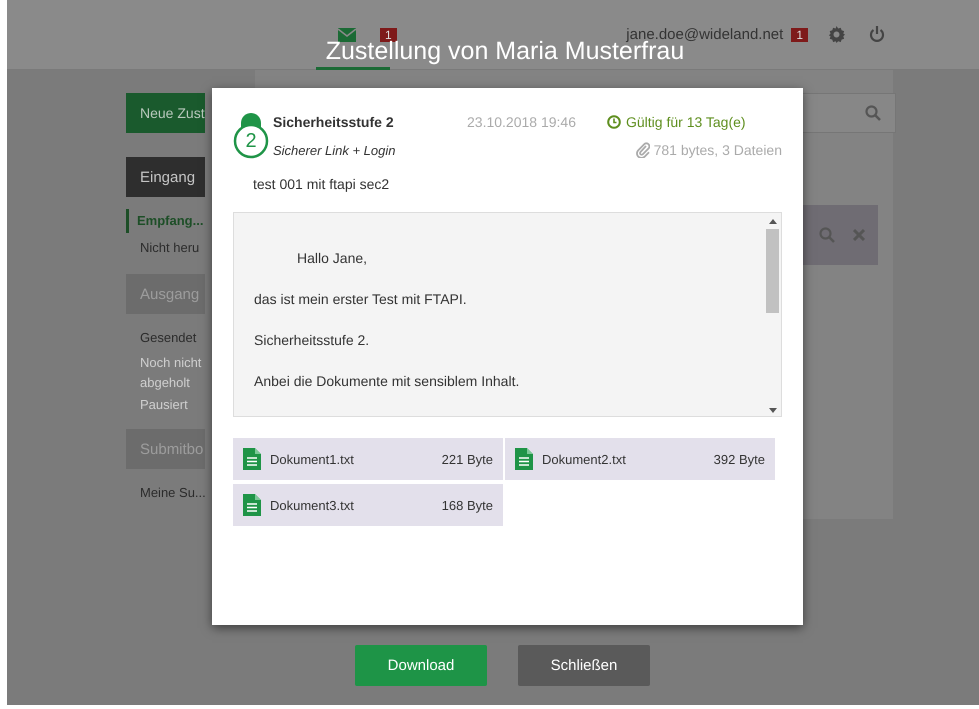 The height and width of the screenshot is (709, 979). Describe the element at coordinates (739, 459) in the screenshot. I see `file-size: 392 Byte` at that location.